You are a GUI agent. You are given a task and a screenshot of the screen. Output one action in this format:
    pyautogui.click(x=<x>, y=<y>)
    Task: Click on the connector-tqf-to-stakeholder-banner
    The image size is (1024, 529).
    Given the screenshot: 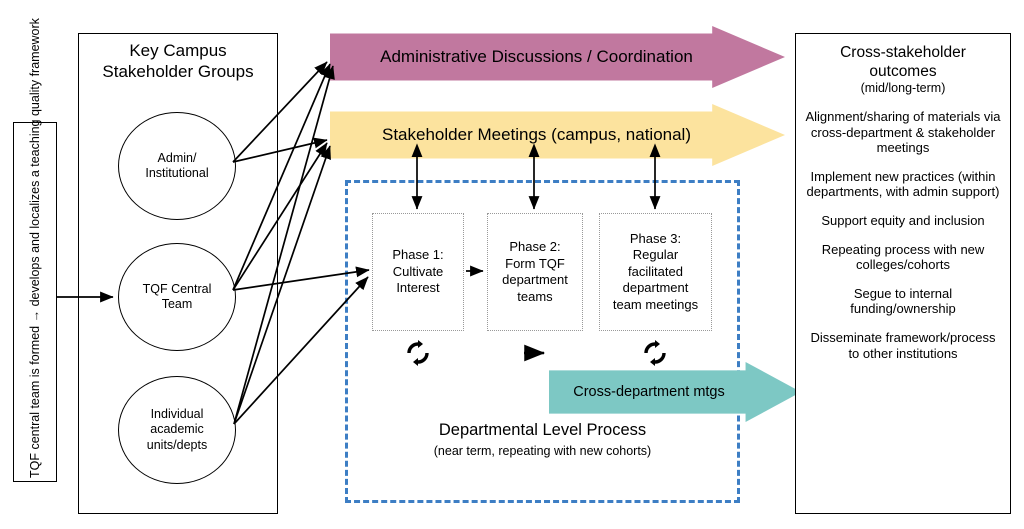 What is the action you would take?
    pyautogui.click(x=280, y=216)
    